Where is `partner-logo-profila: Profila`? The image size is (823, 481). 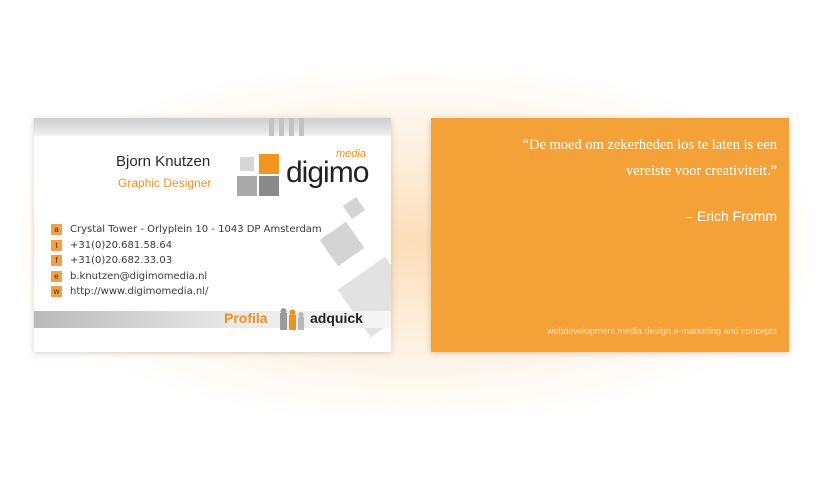
partner-logo-profila: Profila is located at coordinates (246, 318).